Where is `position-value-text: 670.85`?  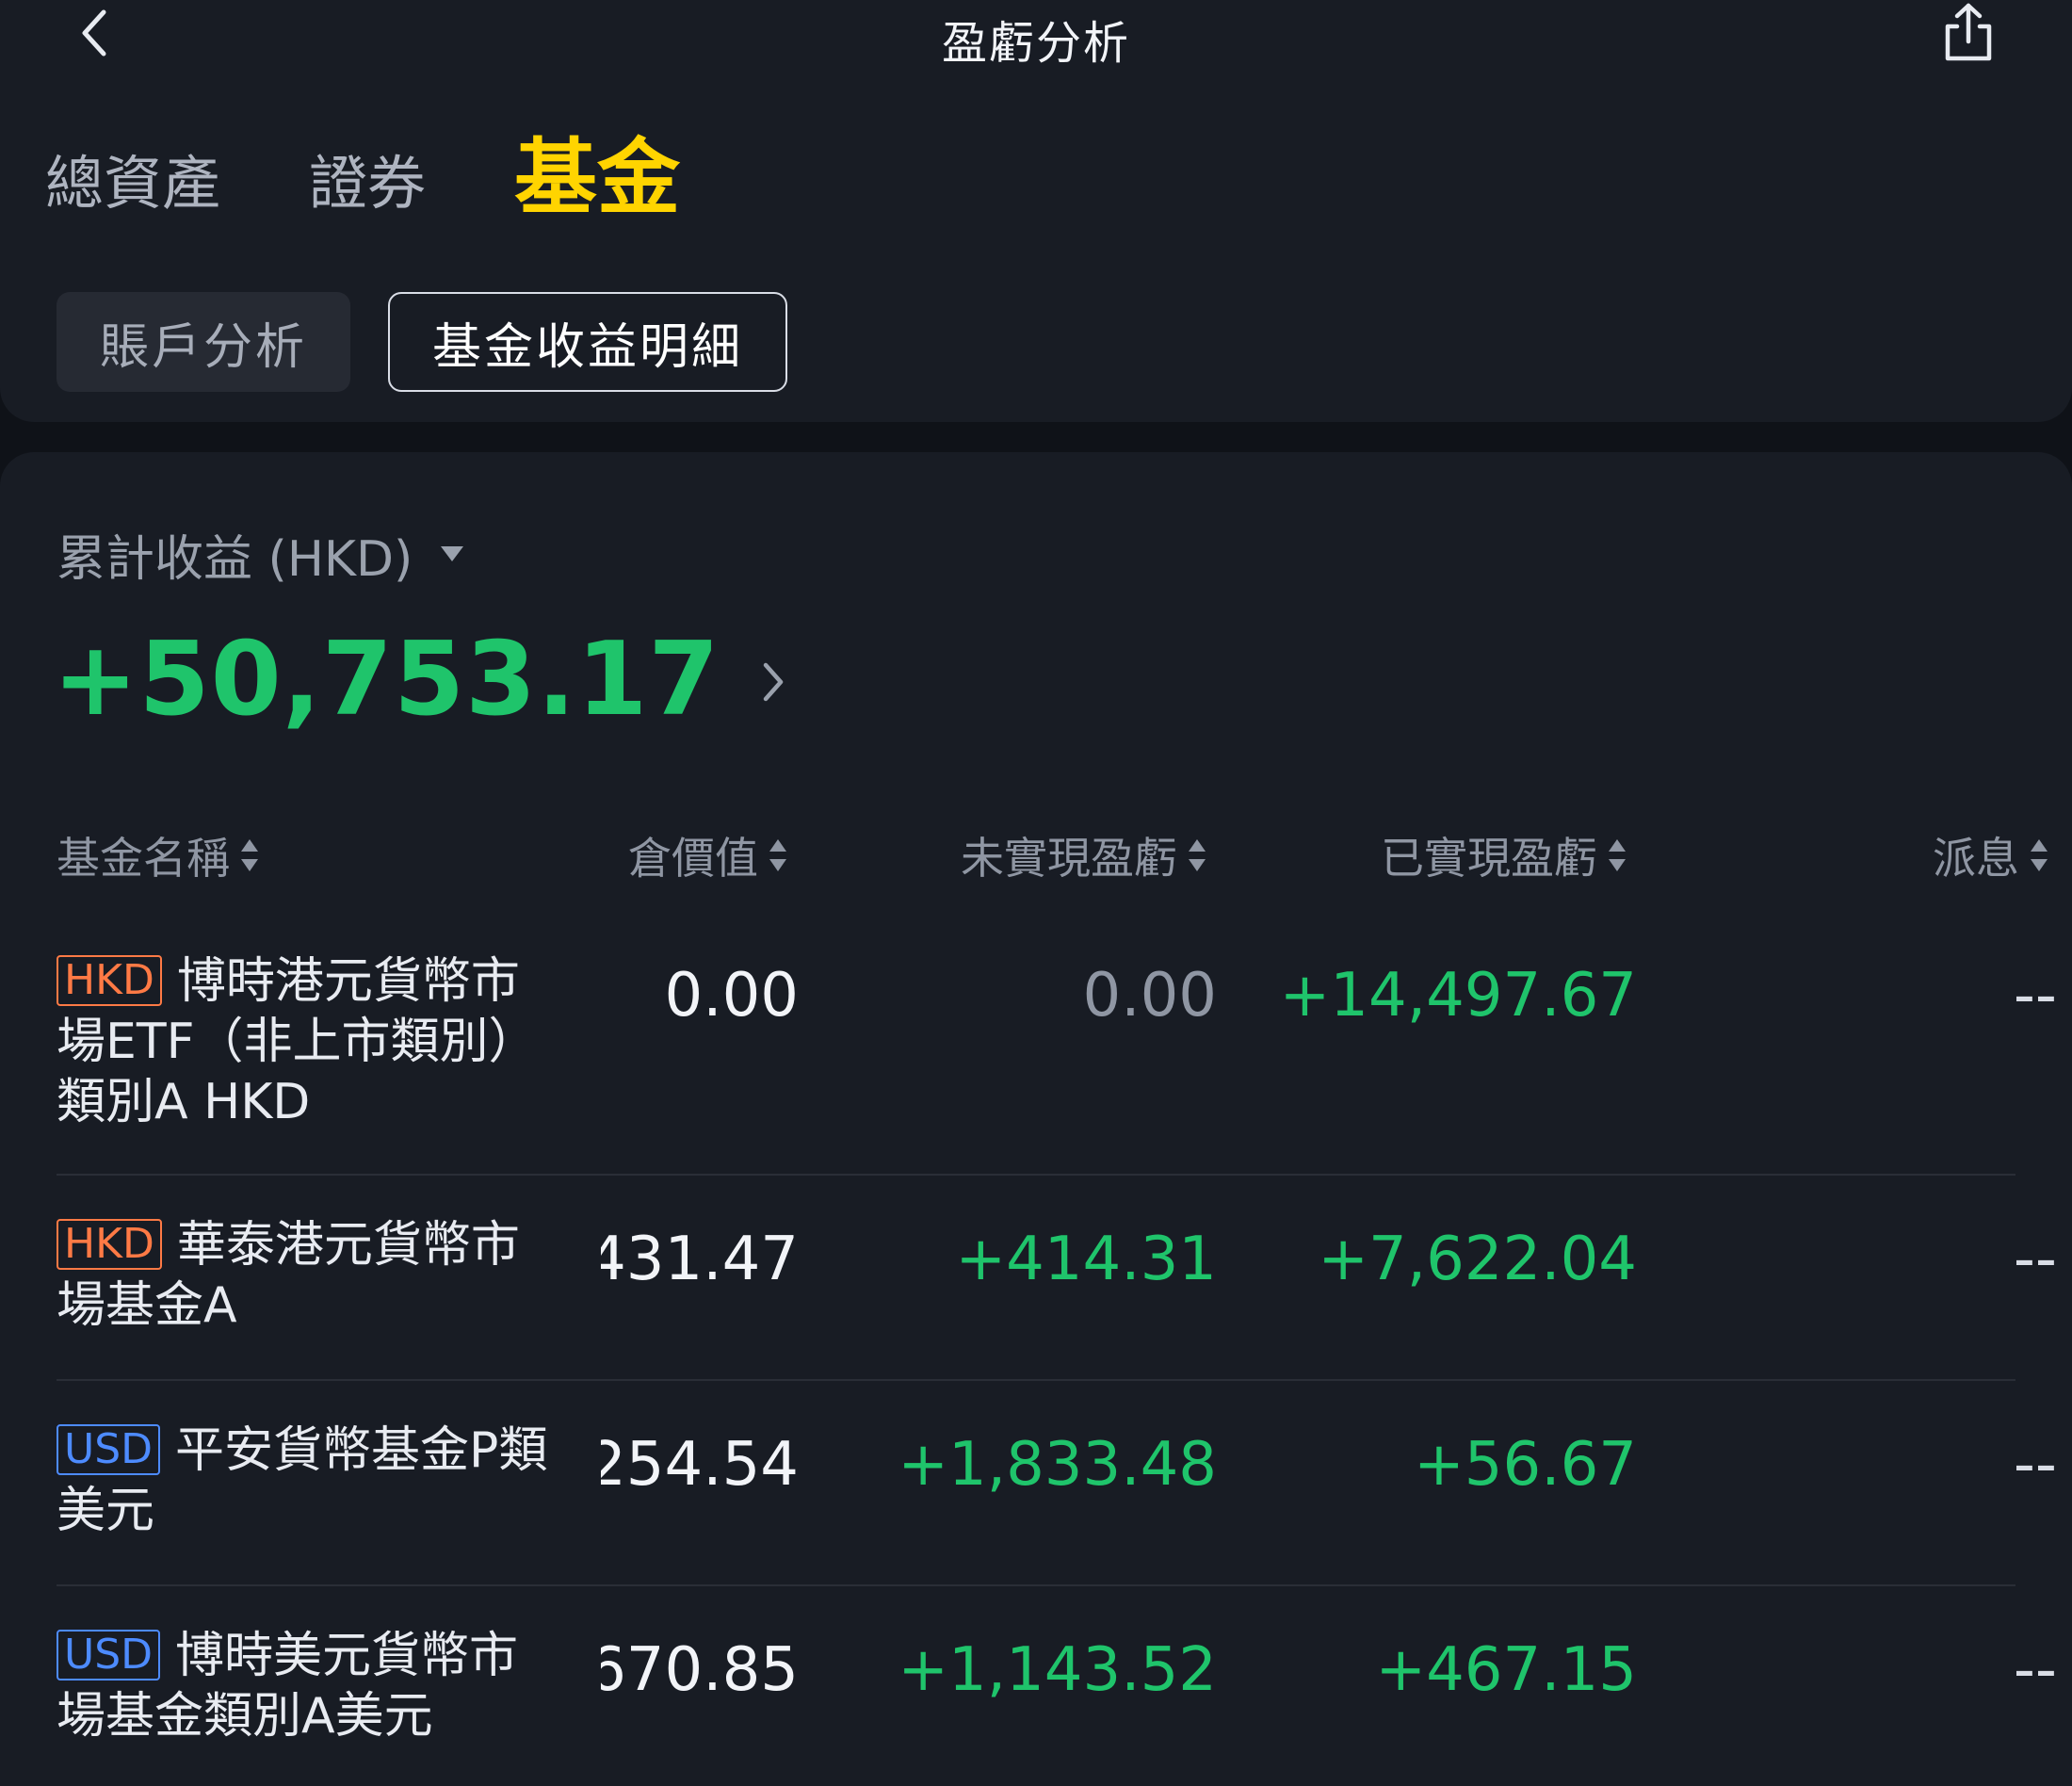
position-value-text: 670.85 is located at coordinates (700, 1670).